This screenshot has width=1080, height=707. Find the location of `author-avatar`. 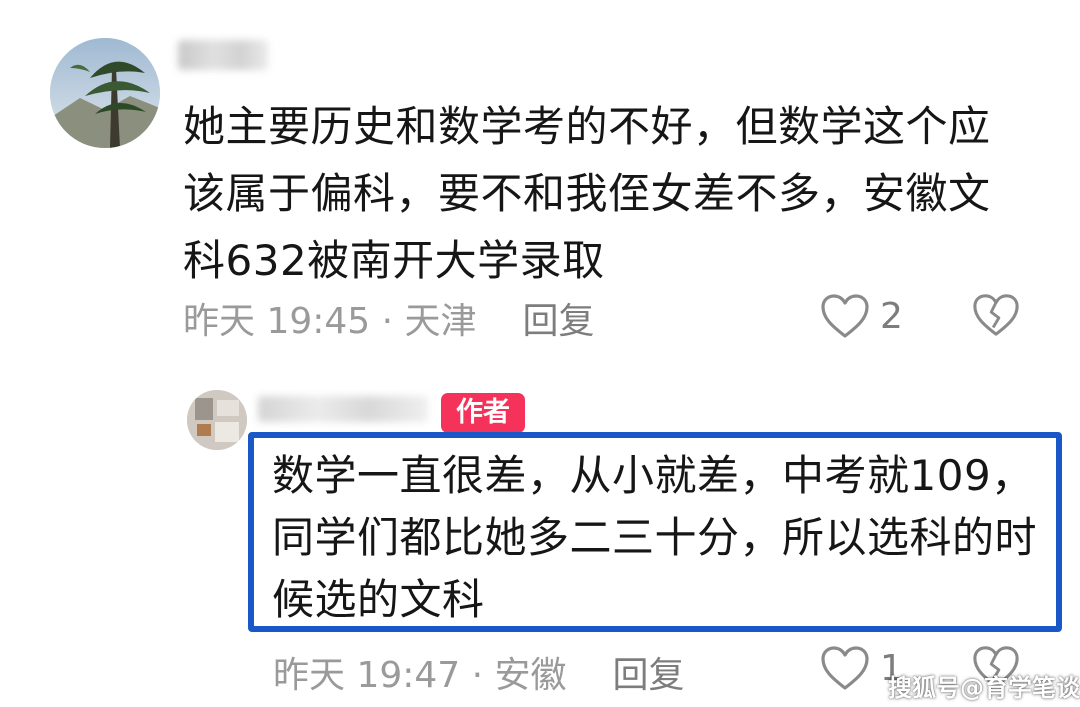

author-avatar is located at coordinates (217, 420).